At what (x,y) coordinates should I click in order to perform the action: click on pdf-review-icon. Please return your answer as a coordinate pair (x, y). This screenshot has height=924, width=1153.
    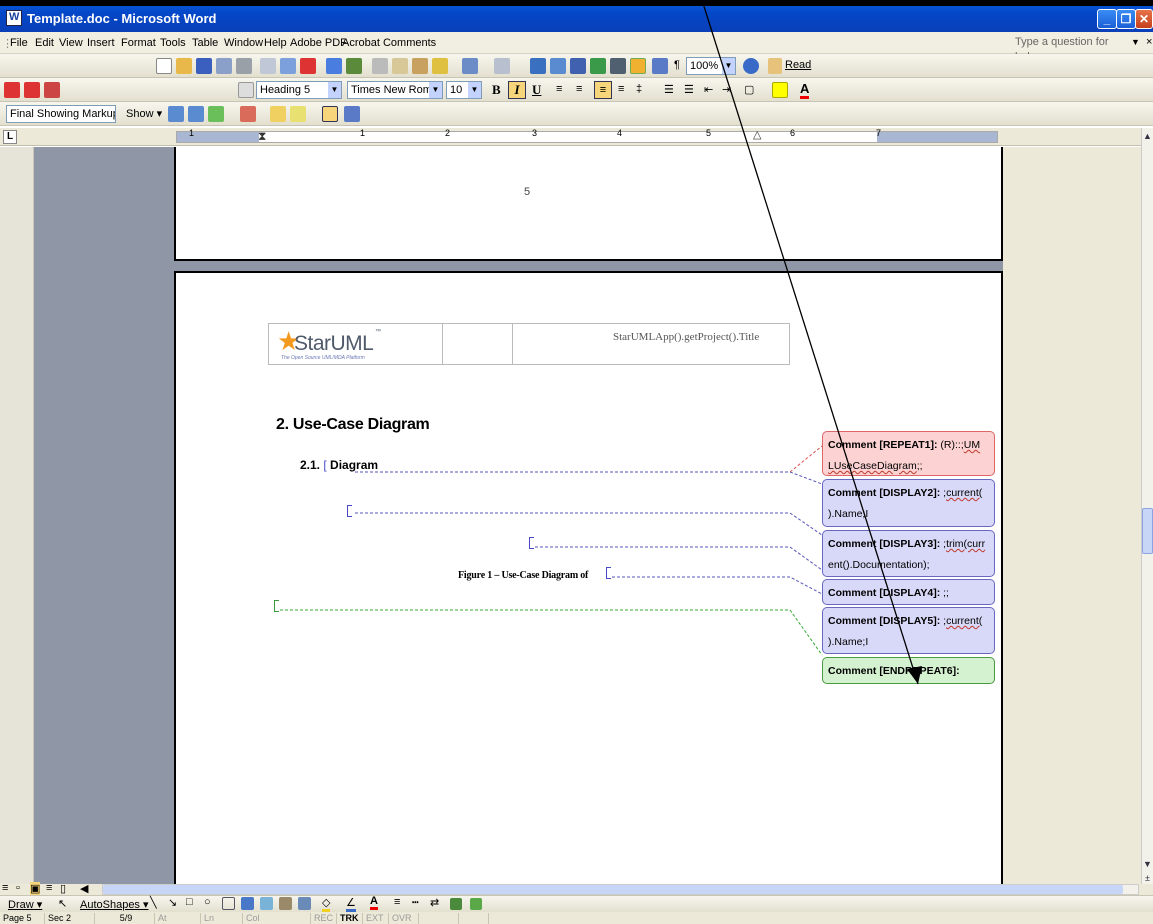
    Looking at the image, I should click on (52, 90).